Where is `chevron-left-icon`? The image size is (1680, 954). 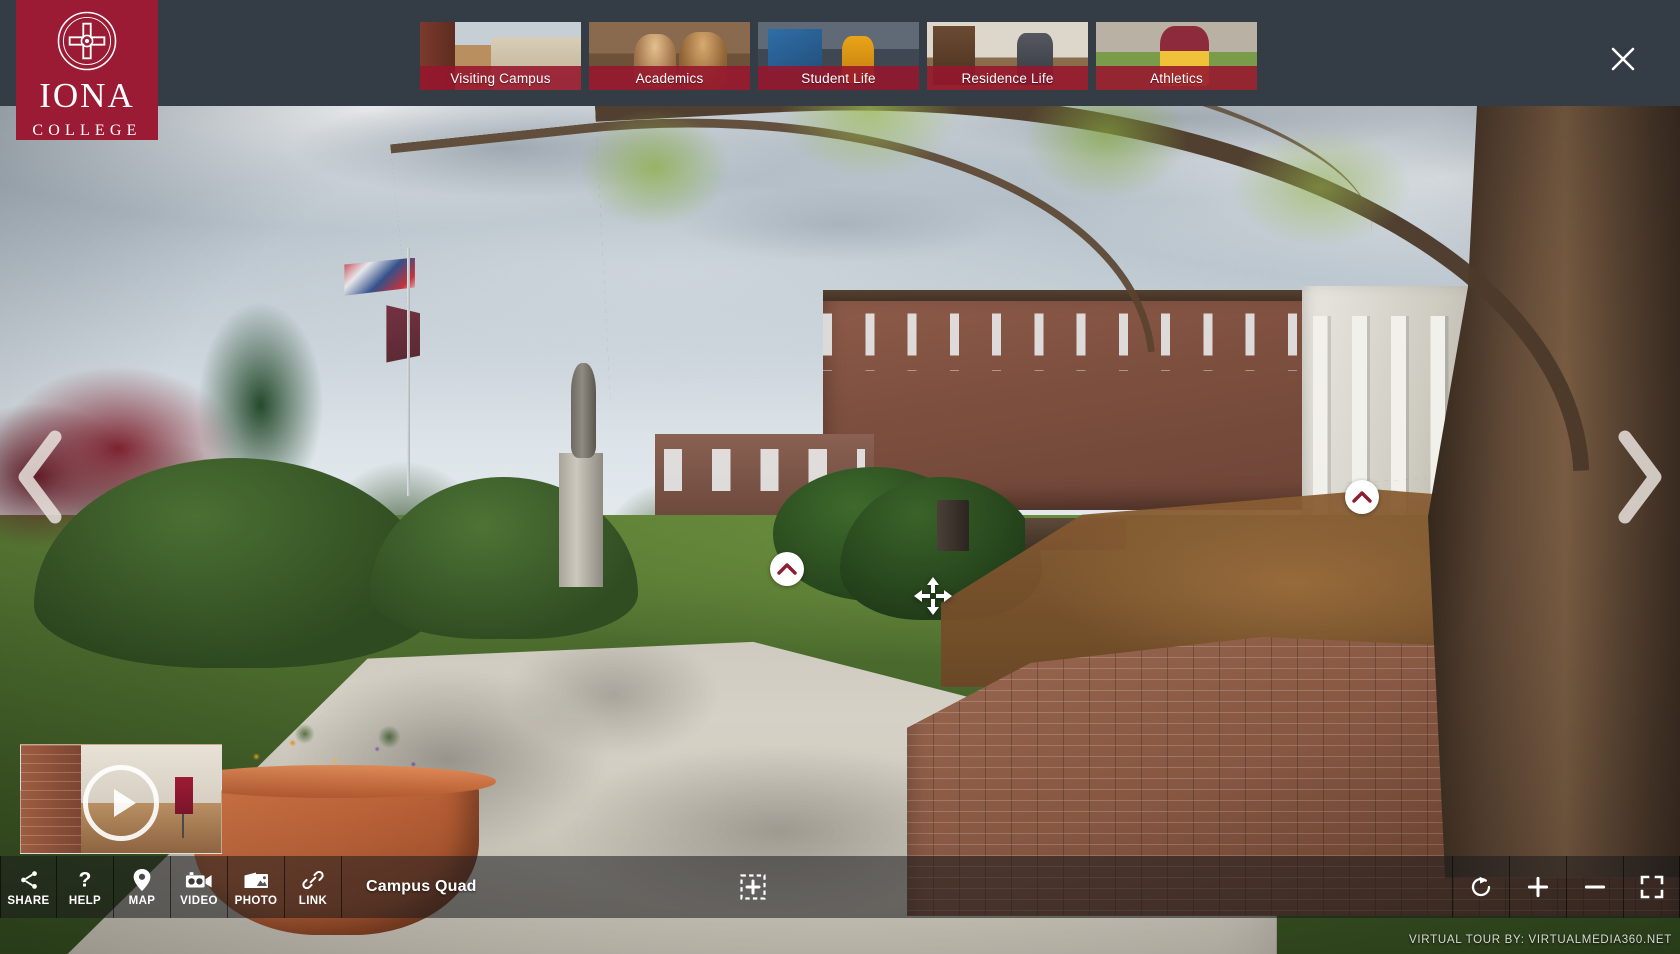
chevron-left-icon is located at coordinates (41, 477).